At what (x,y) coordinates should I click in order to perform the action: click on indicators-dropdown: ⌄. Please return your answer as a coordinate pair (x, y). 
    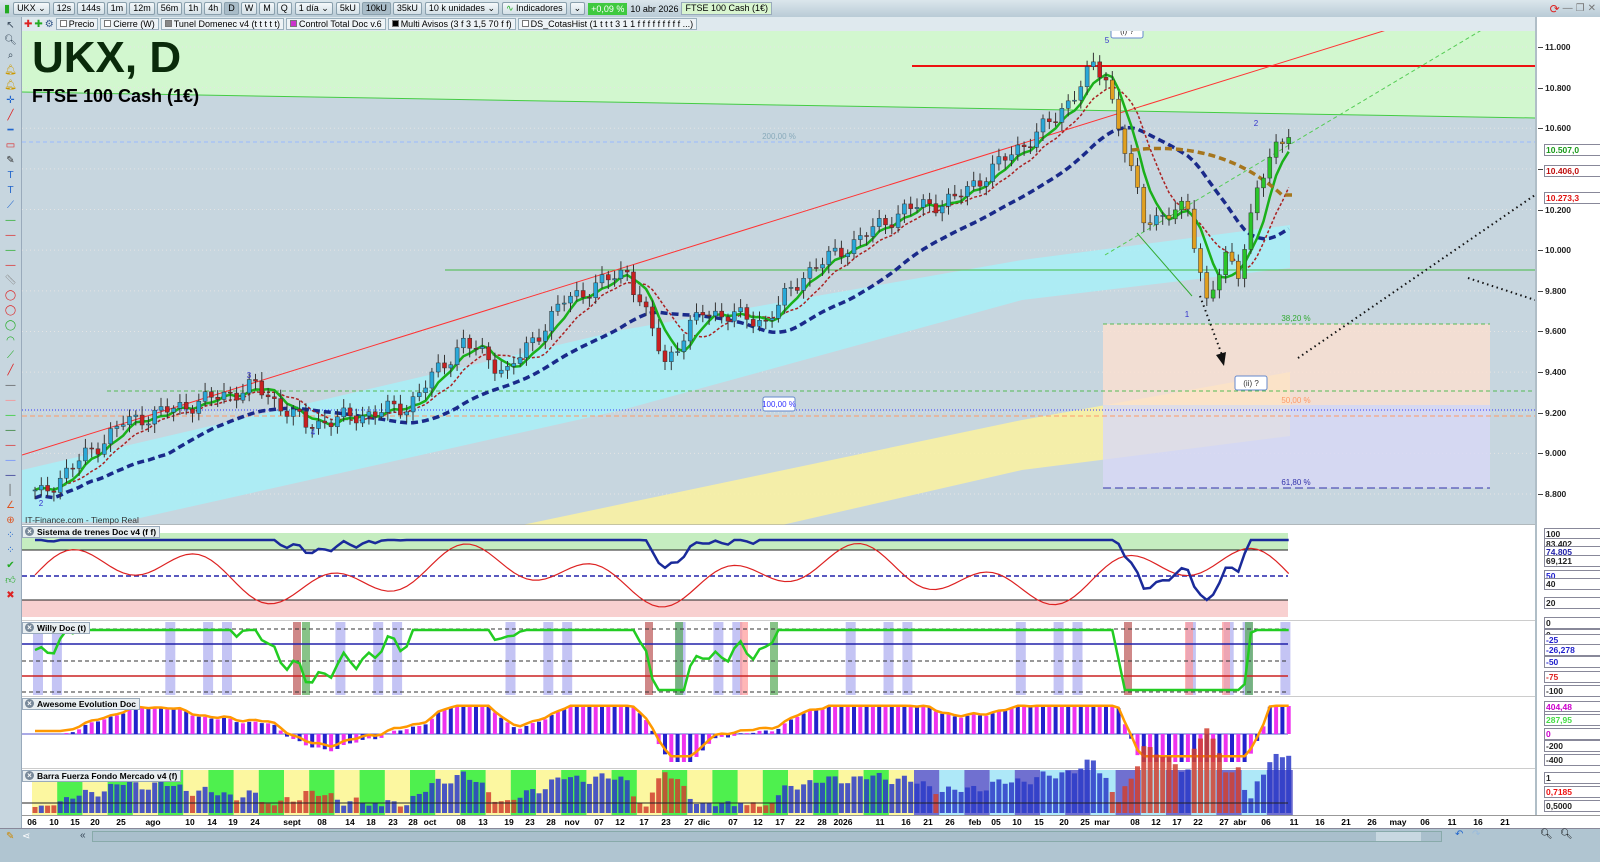
    Looking at the image, I should click on (577, 8).